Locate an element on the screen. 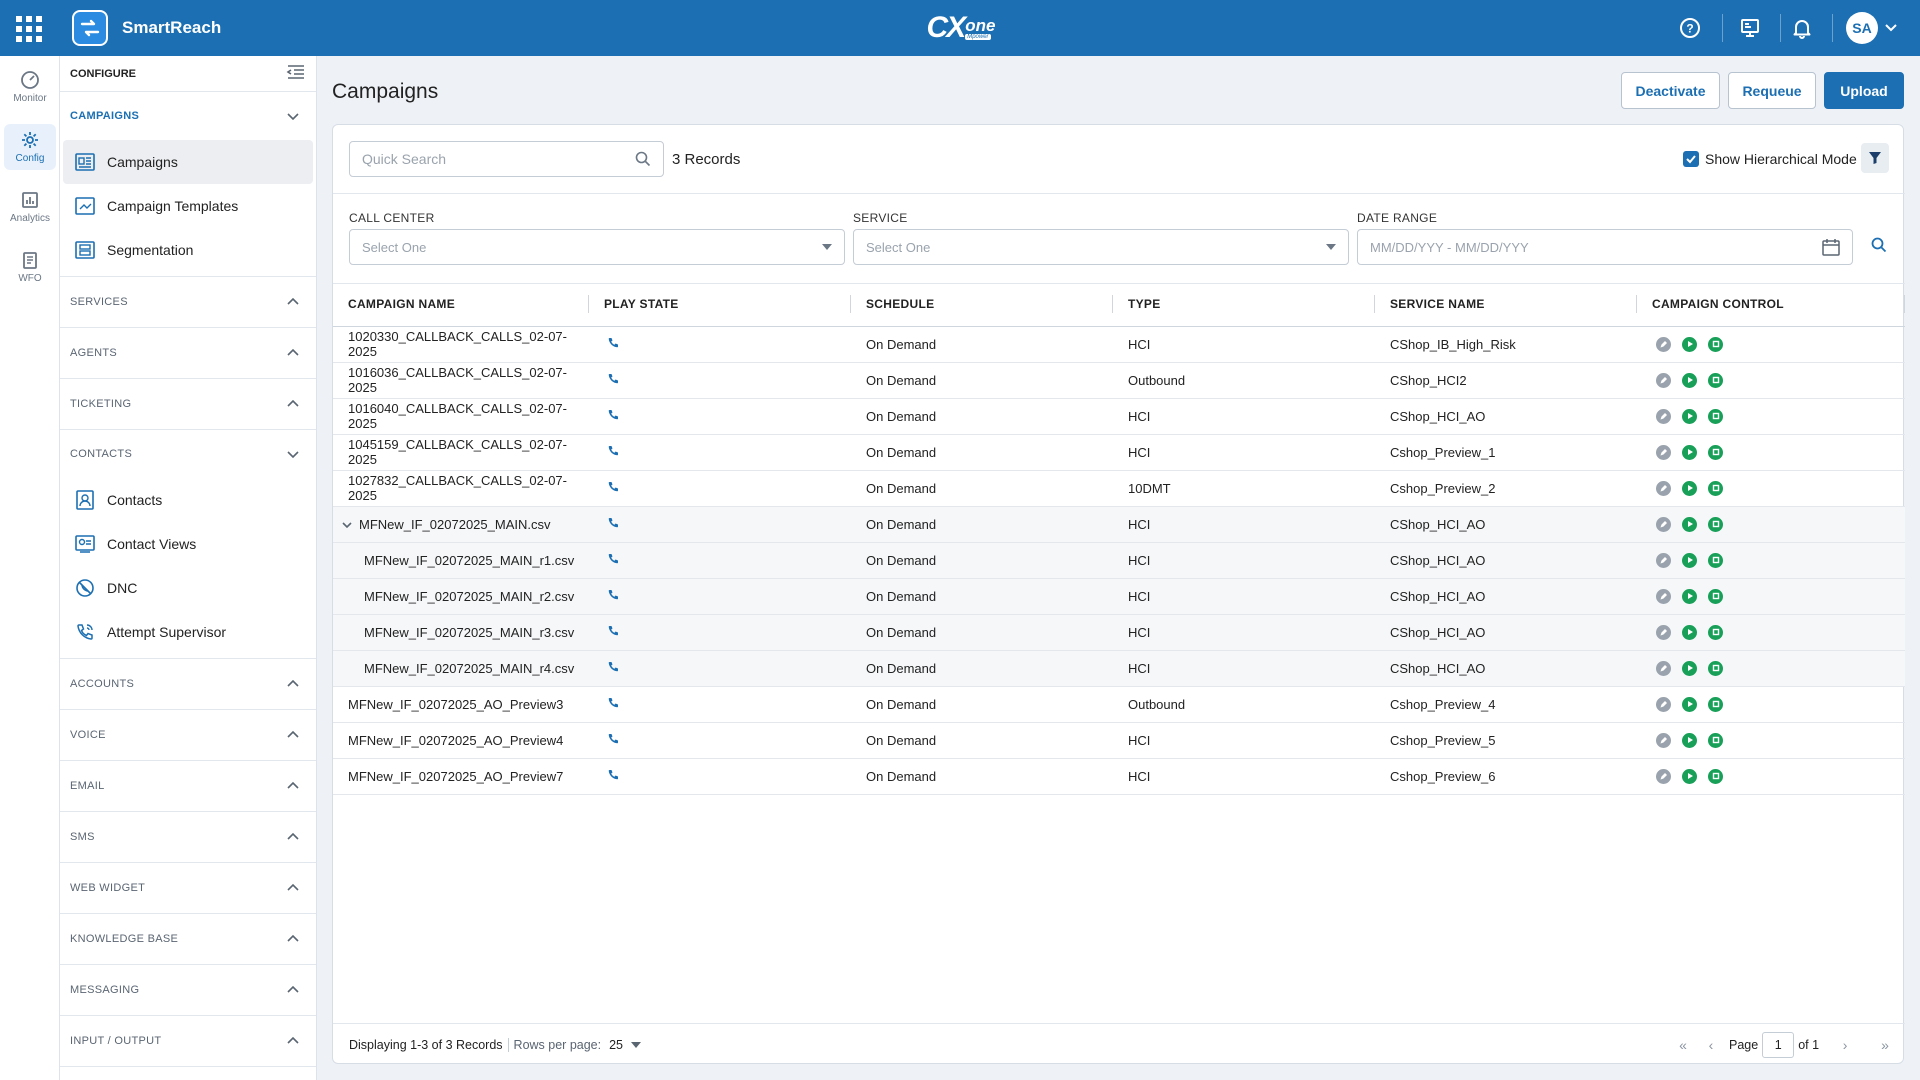 This screenshot has height=1080, width=1920. sidebar-section-ticketing: TICKETING is located at coordinates (188, 404).